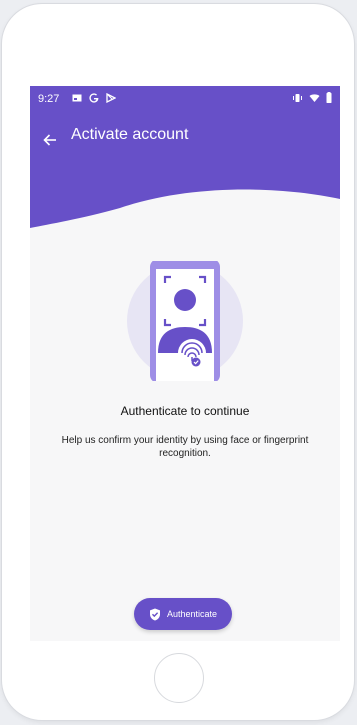 The height and width of the screenshot is (725, 357). I want to click on shield-check-icon, so click(154, 614).